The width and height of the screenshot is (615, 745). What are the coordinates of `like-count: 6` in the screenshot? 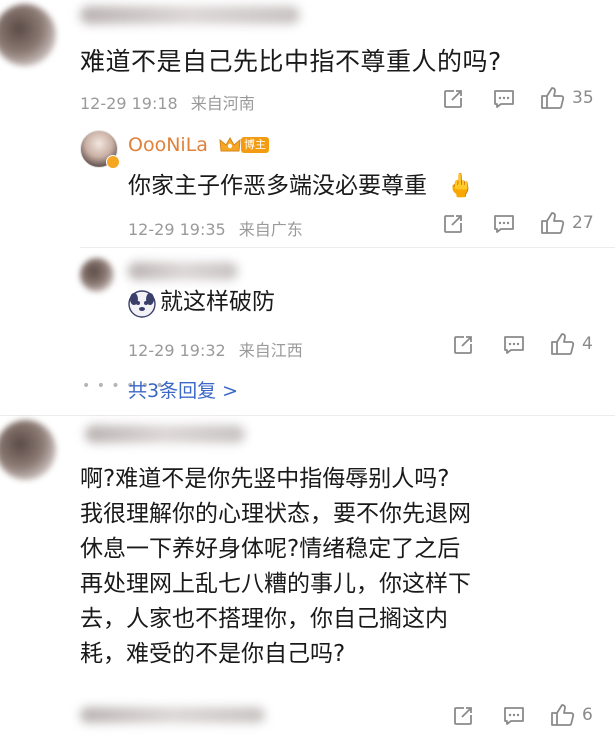 It's located at (587, 715).